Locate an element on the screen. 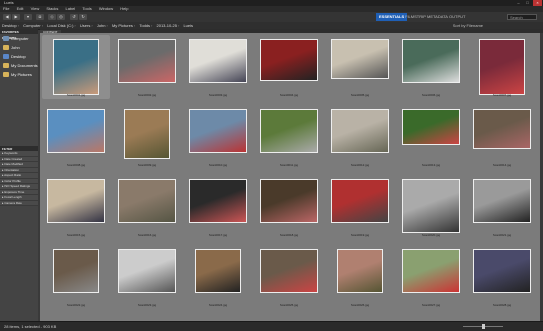 This screenshot has width=543, height=331. crumb-john: John is located at coordinates (101, 25).